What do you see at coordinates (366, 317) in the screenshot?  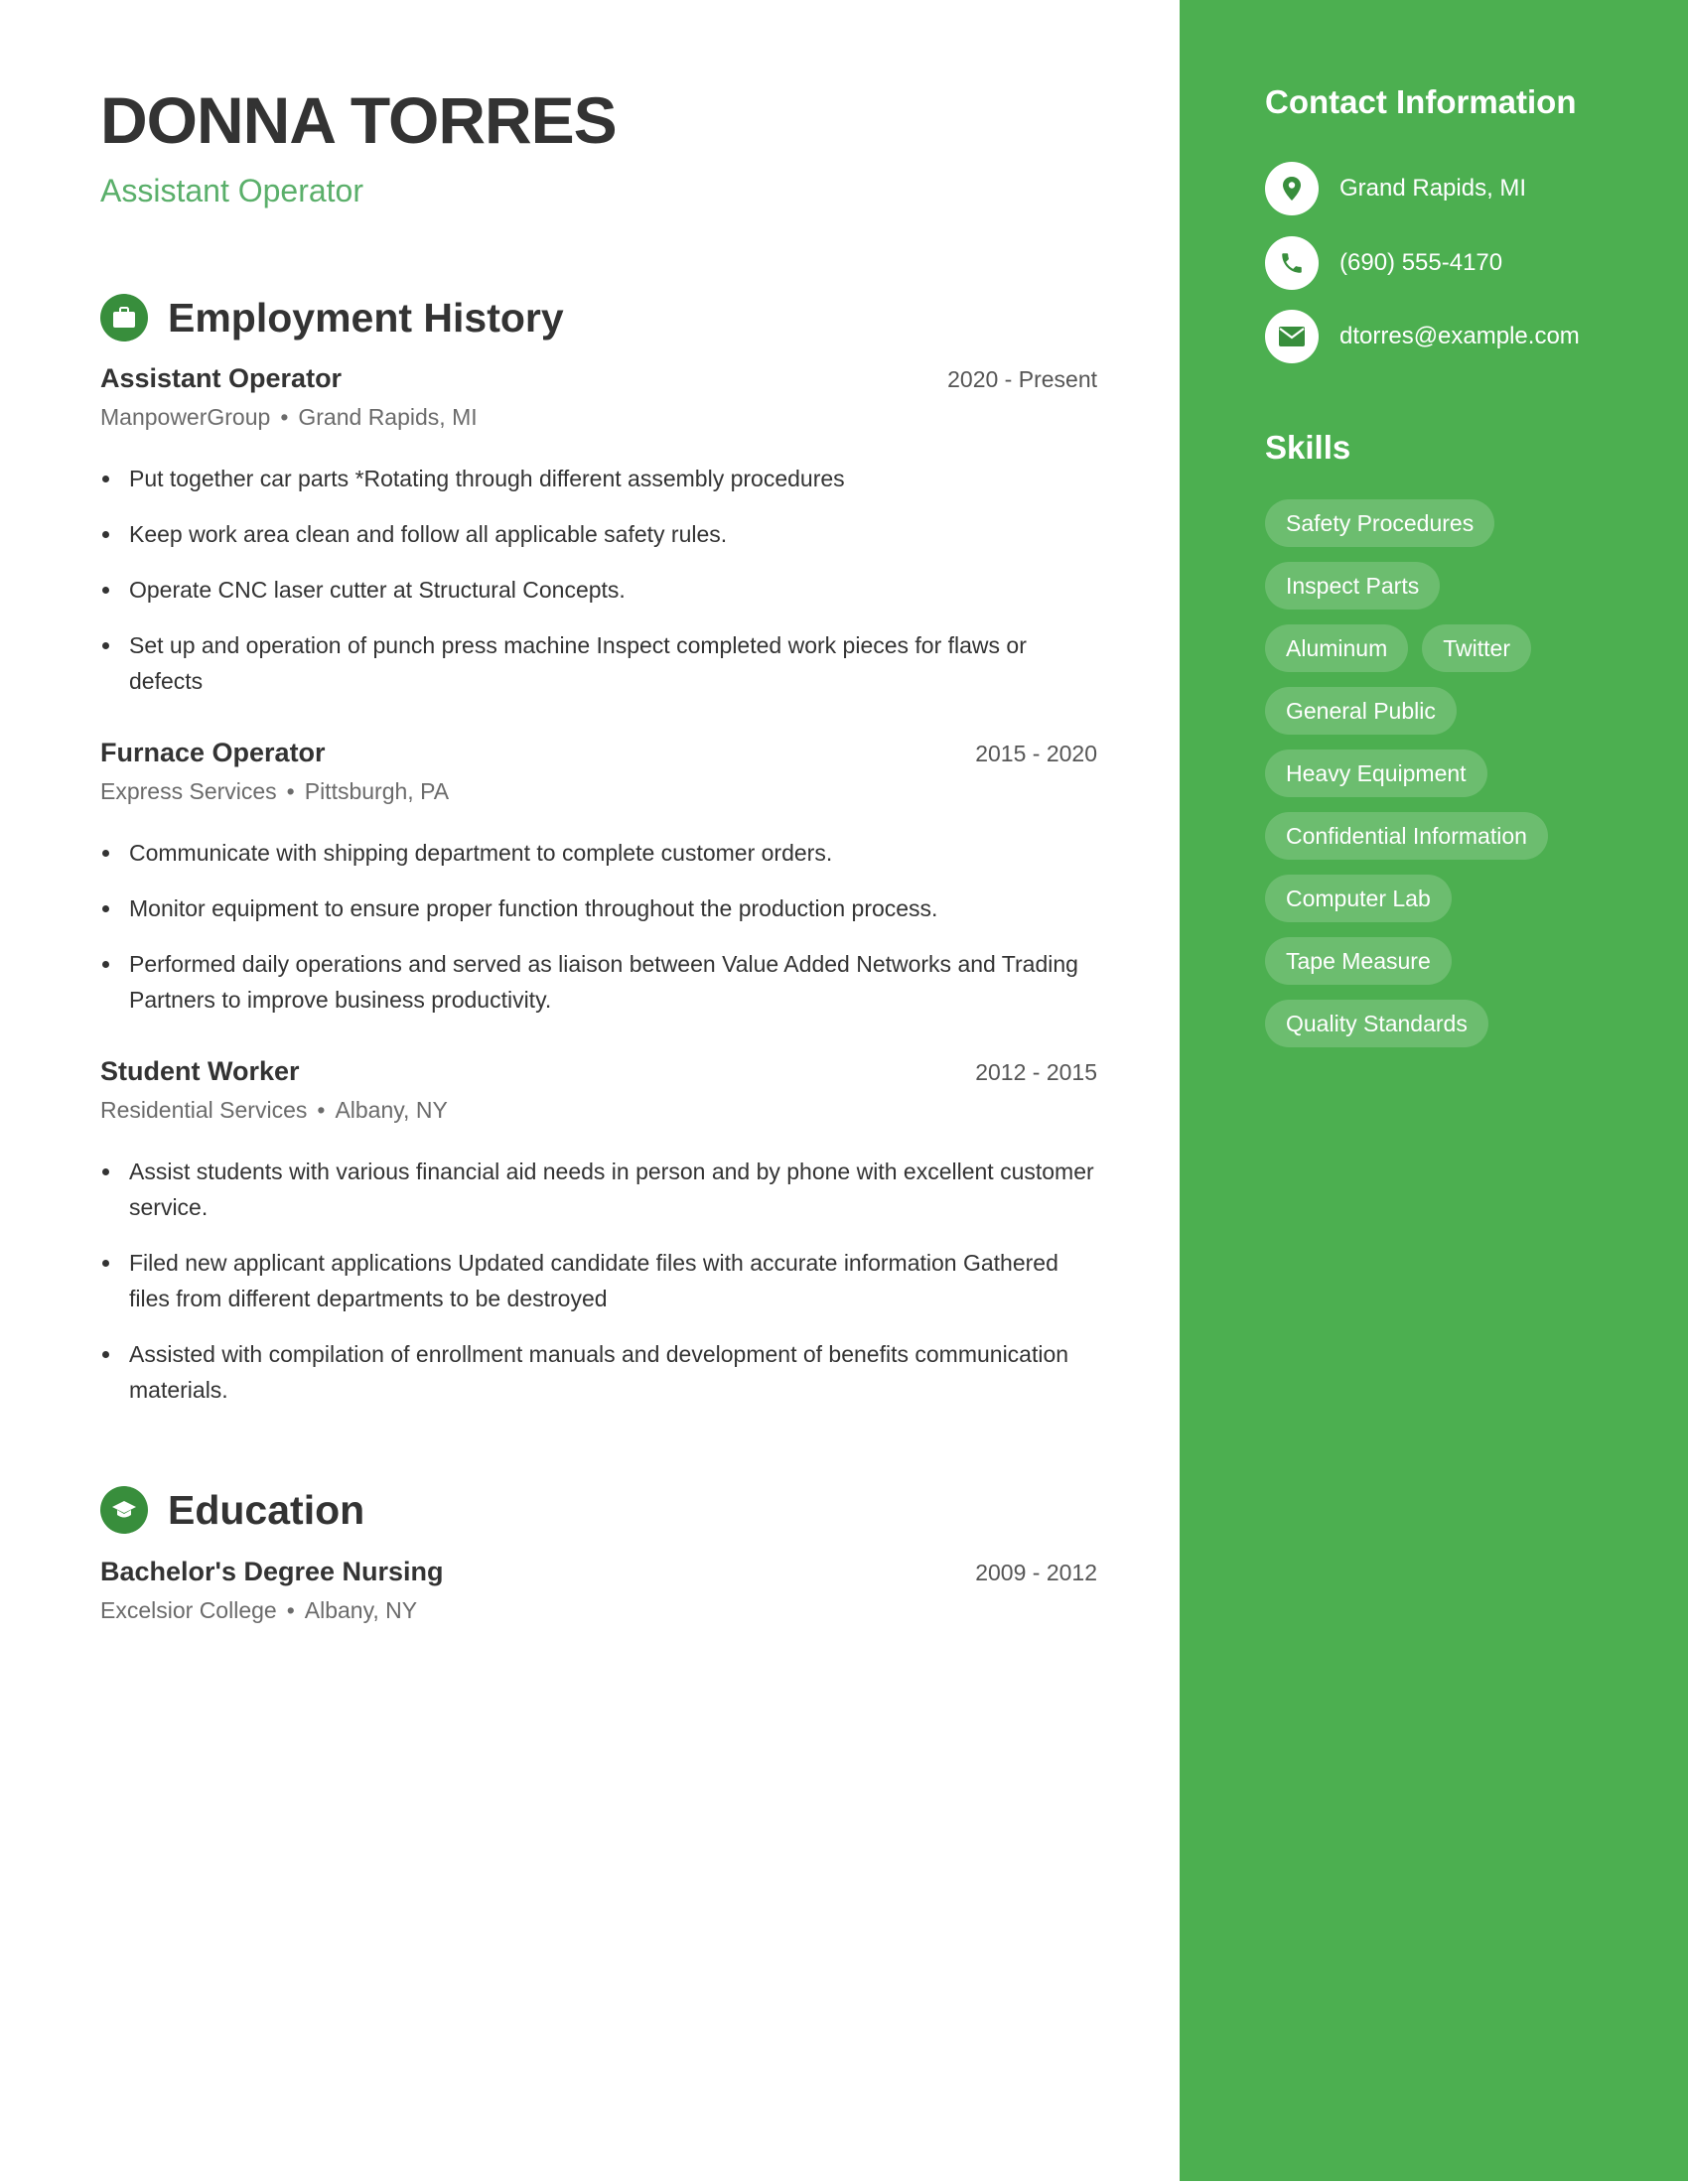 I see `employment-section-title: Employment History` at bounding box center [366, 317].